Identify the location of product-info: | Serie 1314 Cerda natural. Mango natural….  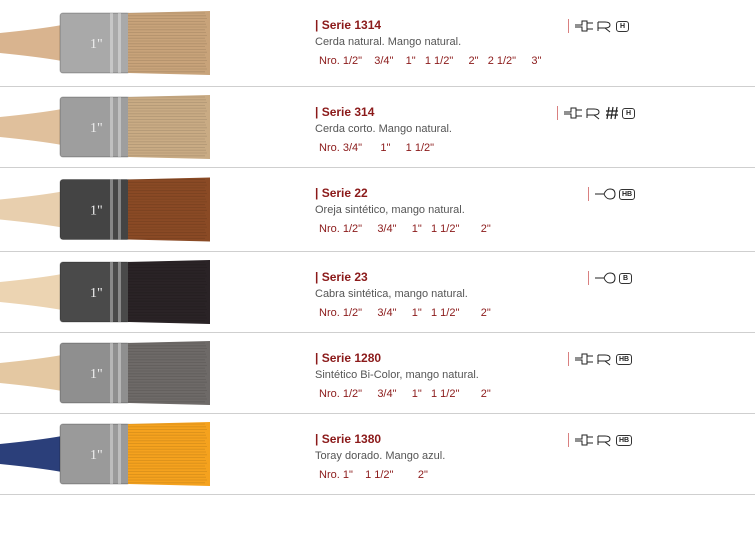
(428, 43).